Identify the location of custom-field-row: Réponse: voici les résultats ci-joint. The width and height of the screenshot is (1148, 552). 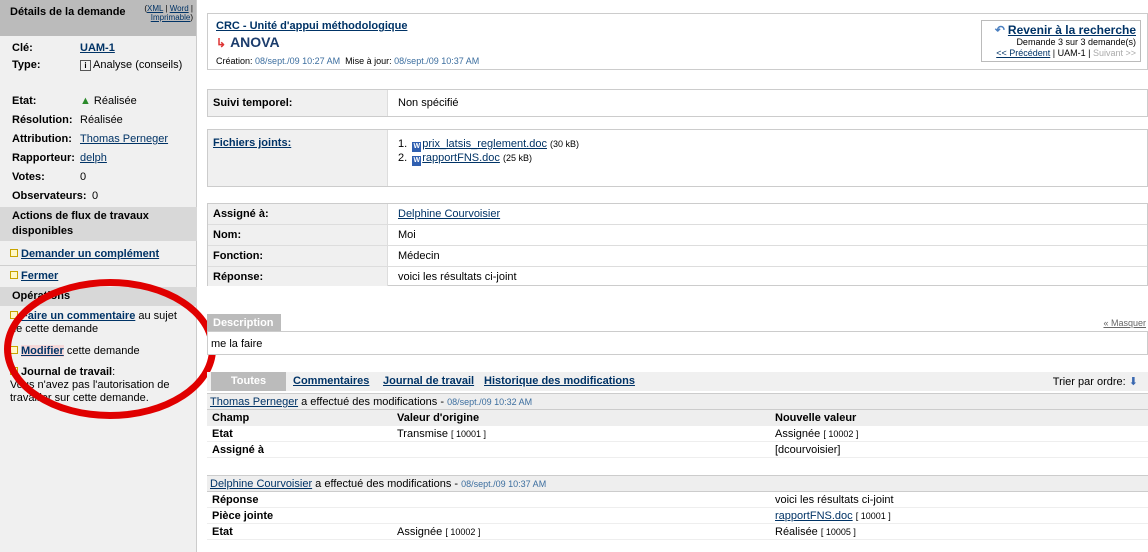
(677, 276).